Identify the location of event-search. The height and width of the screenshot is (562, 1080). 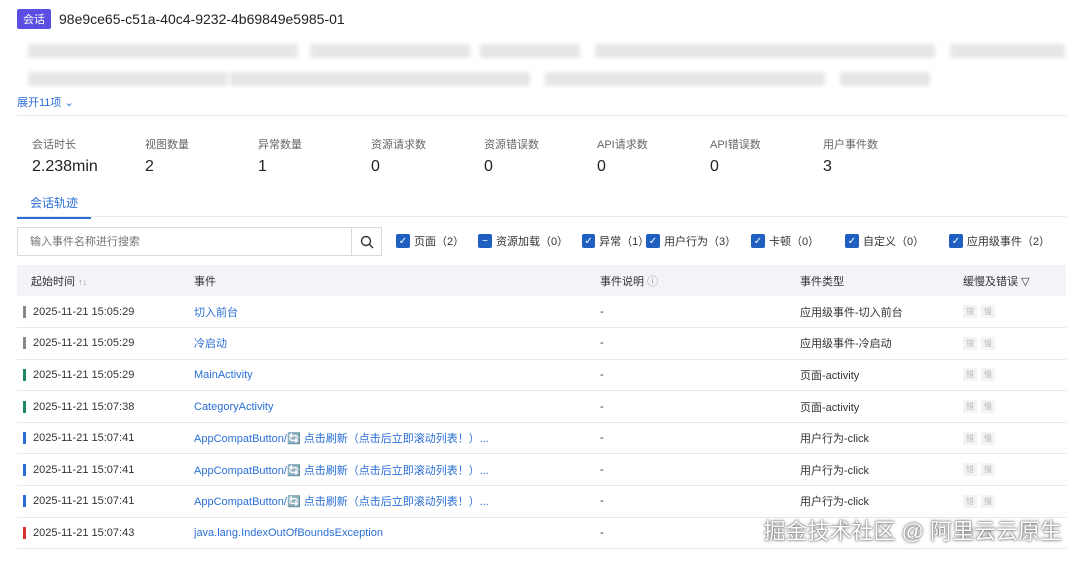
(199, 241).